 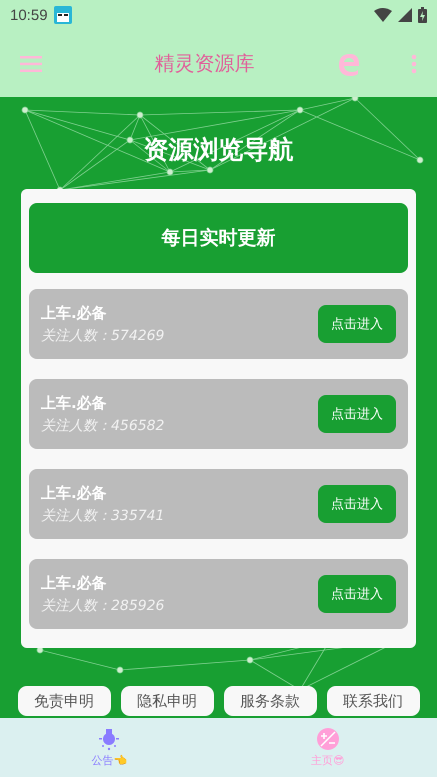 What do you see at coordinates (414, 64) in the screenshot?
I see `more-icon` at bounding box center [414, 64].